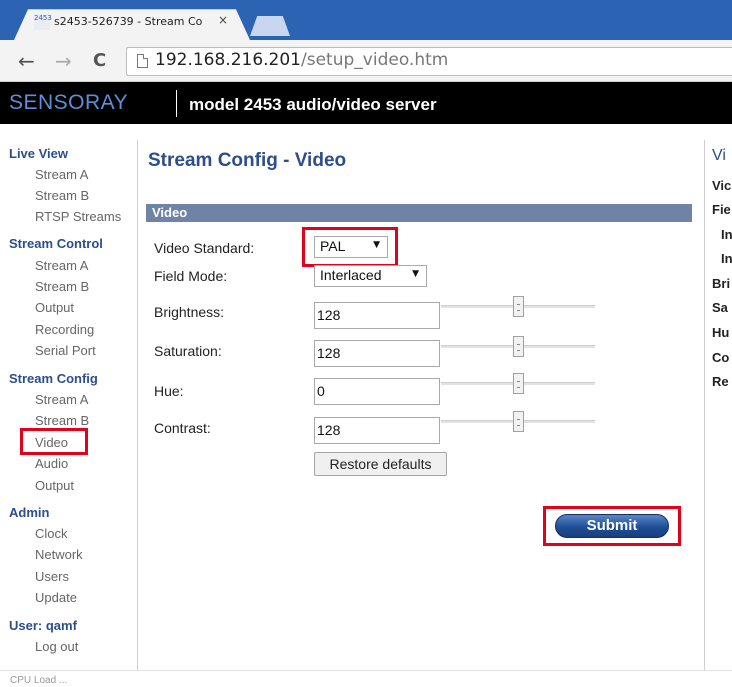  I want to click on sidebar-divider, so click(137, 405).